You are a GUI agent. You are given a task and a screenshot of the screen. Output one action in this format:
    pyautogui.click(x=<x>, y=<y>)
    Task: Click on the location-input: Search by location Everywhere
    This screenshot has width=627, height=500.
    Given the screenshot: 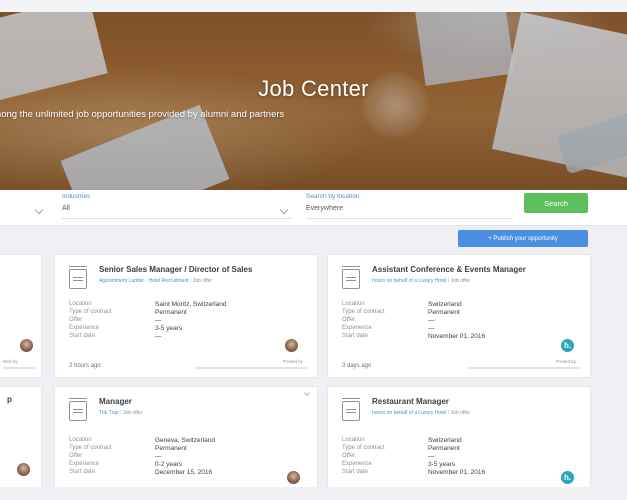 What is the action you would take?
    pyautogui.click(x=332, y=202)
    